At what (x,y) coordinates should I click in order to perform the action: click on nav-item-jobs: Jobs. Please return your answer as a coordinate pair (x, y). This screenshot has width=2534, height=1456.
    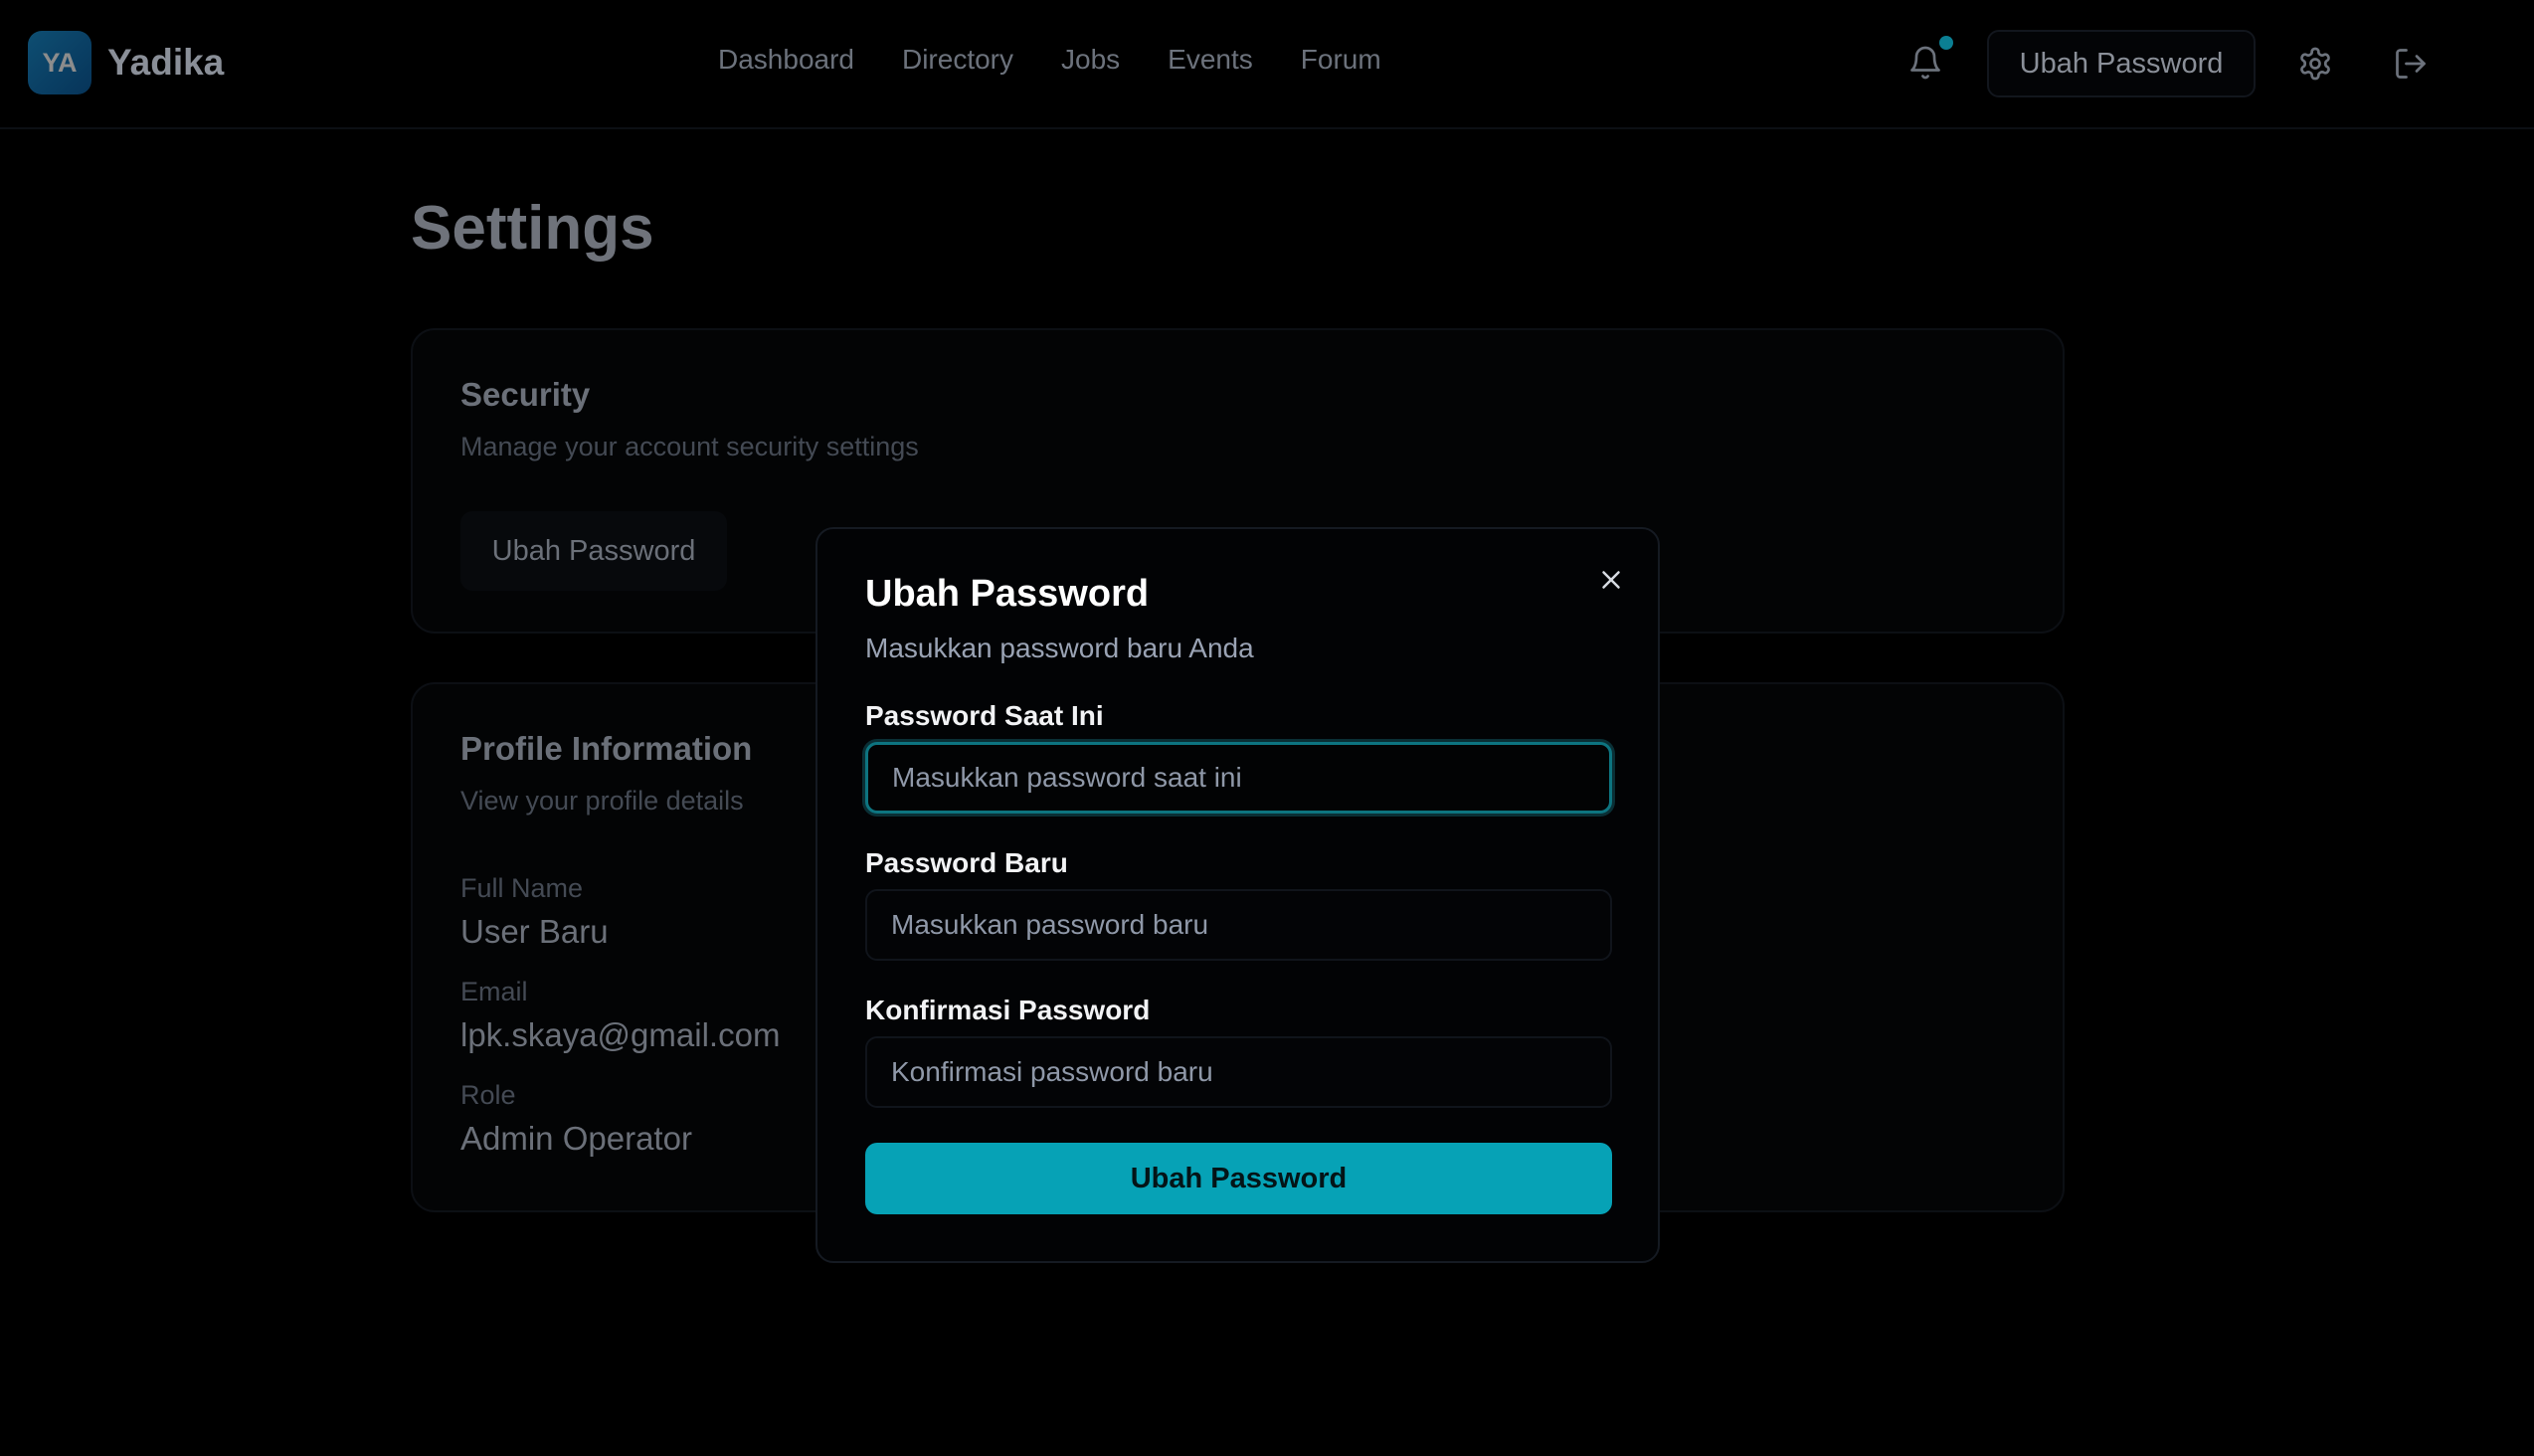
    Looking at the image, I should click on (1090, 60).